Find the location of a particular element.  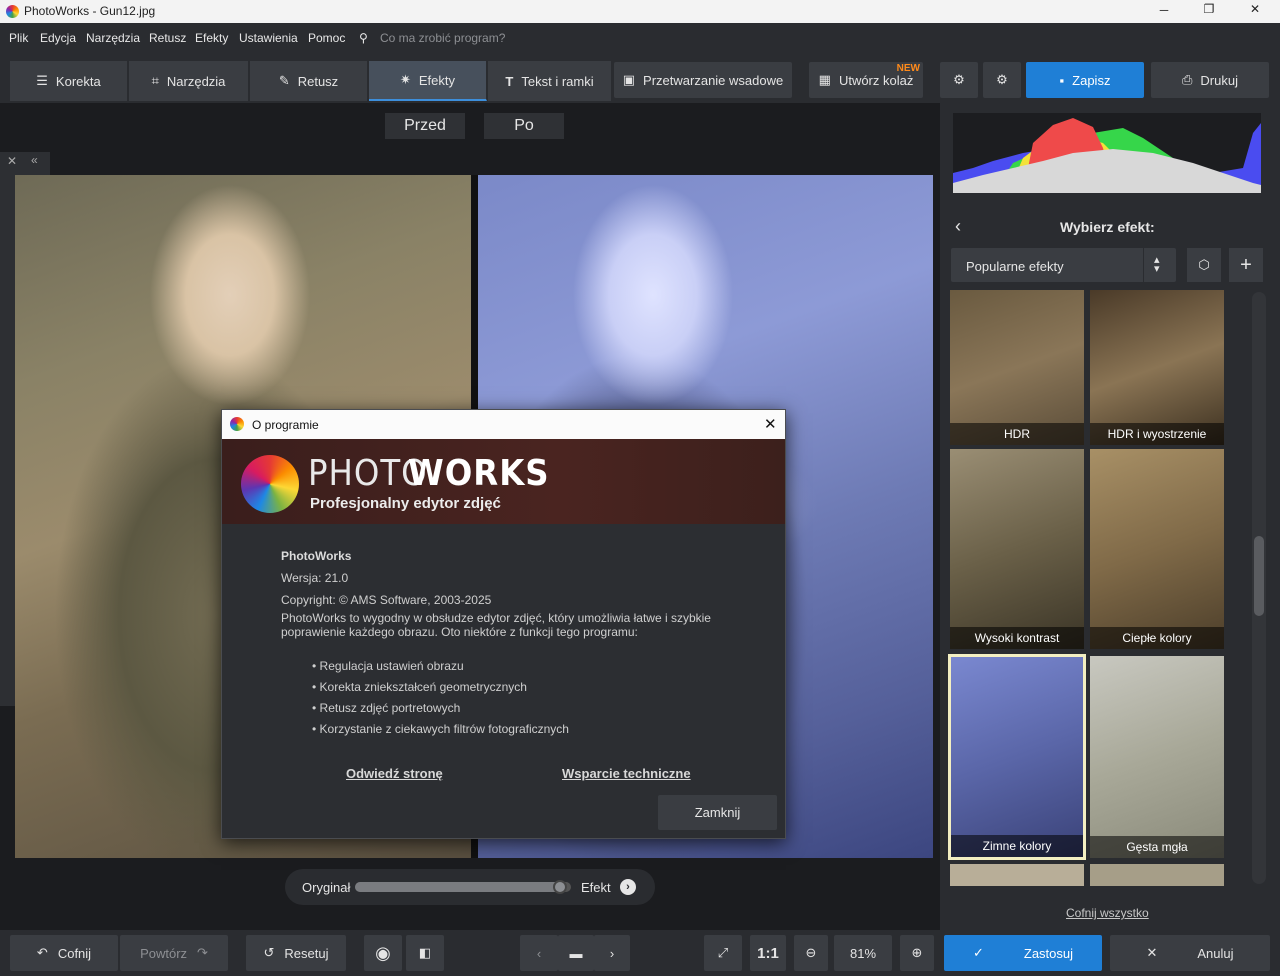

actual-size-button: 1:1 is located at coordinates (768, 953).